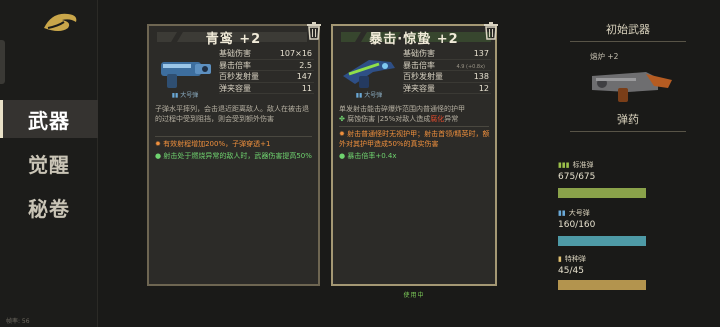 This screenshot has height=327, width=720. What do you see at coordinates (368, 156) in the screenshot?
I see `perk-item: ● 暴击倍率+0.4x` at bounding box center [368, 156].